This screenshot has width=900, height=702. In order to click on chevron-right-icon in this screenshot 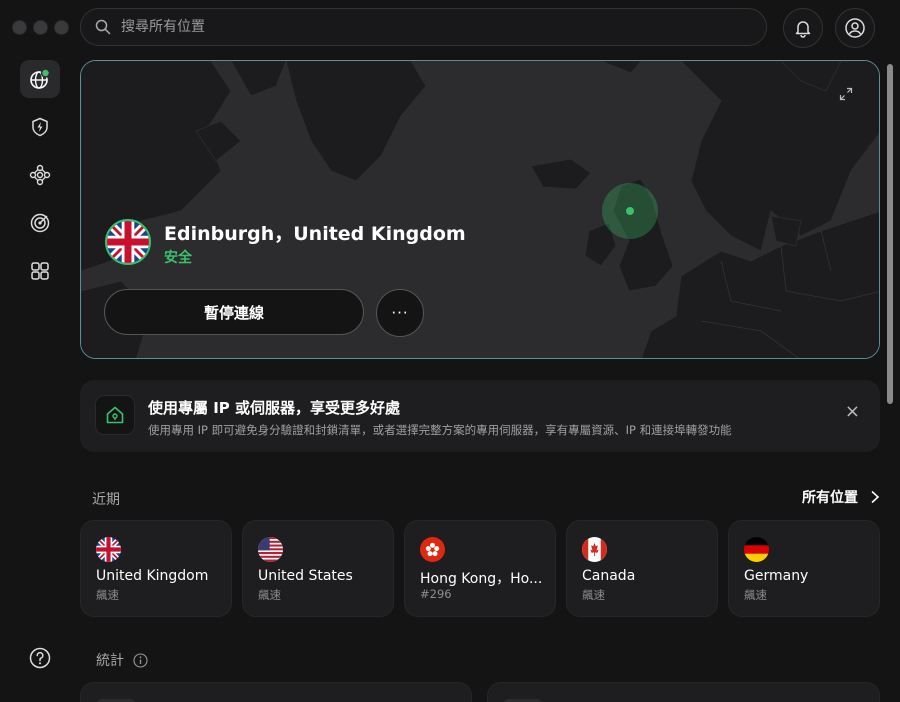, I will do `click(875, 497)`.